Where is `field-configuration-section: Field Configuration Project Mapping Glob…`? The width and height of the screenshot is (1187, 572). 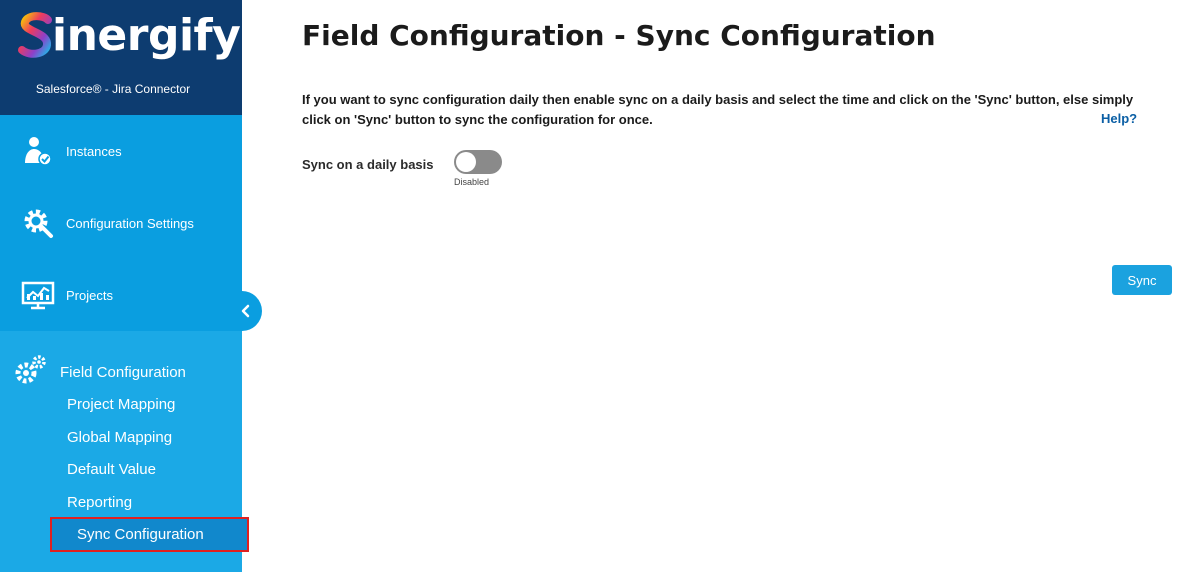
field-configuration-section: Field Configuration Project Mapping Glob… is located at coordinates (124, 451).